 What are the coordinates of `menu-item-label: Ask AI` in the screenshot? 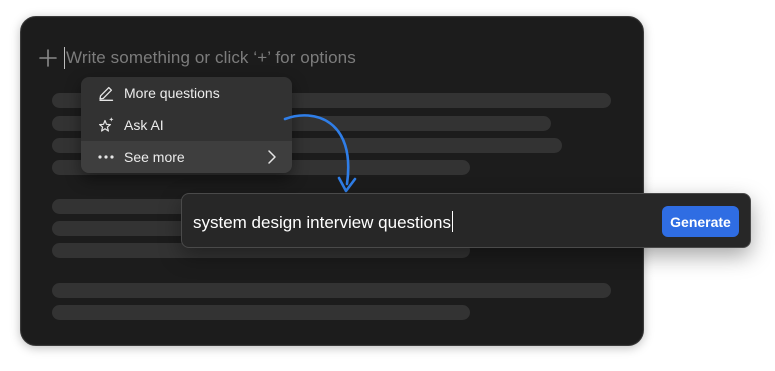 It's located at (144, 125).